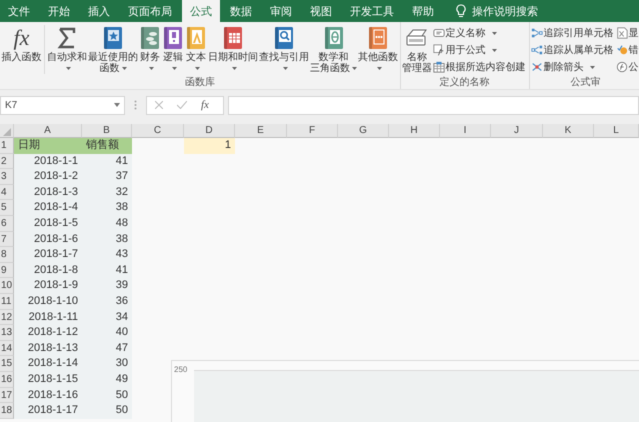 The height and width of the screenshot is (422, 639). What do you see at coordinates (205, 105) in the screenshot?
I see `insert-function-button: fx` at bounding box center [205, 105].